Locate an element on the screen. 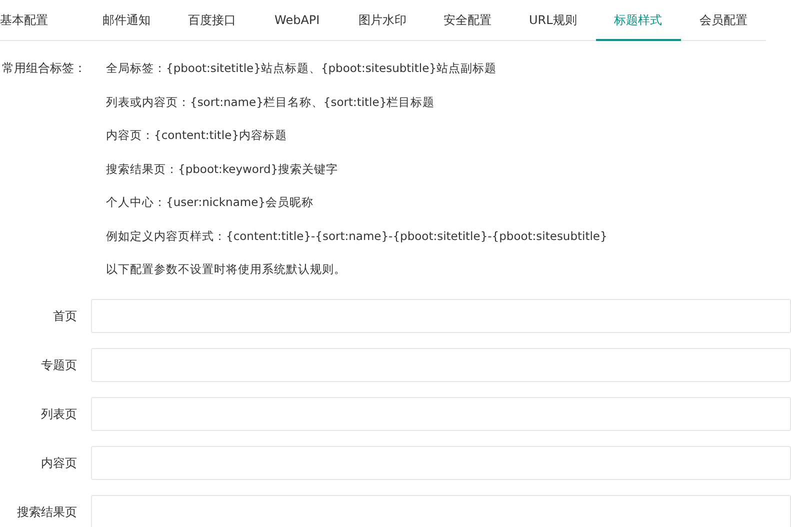 Image resolution: width=791 pixels, height=527 pixels. help-text: 内容页：{content:title}内容标题 is located at coordinates (197, 135).